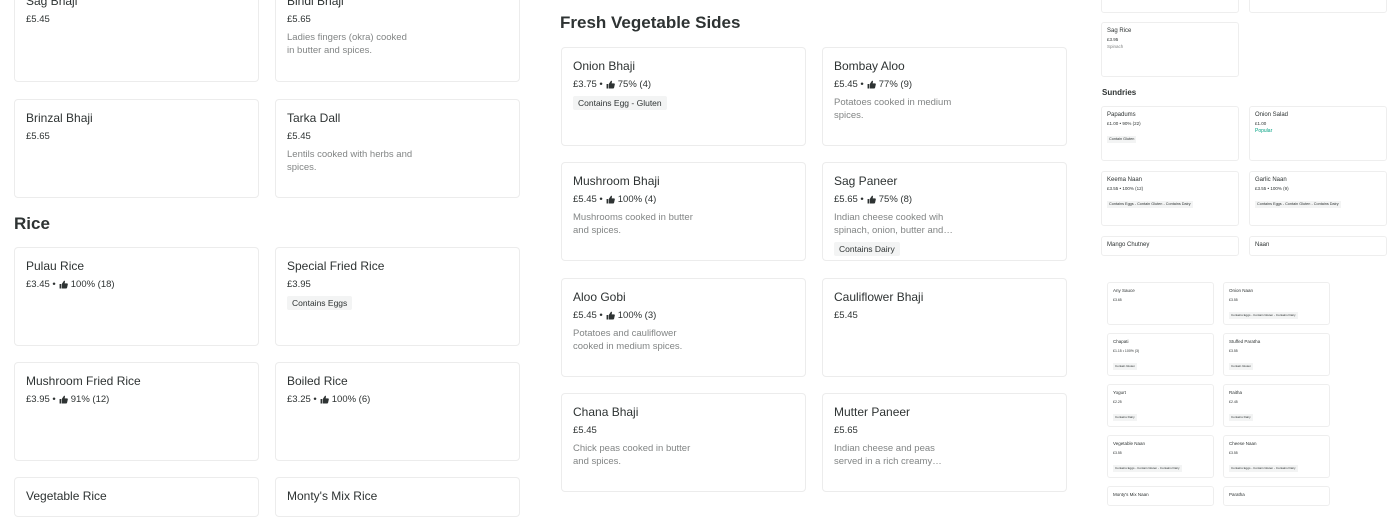 This screenshot has height=517, width=1400. Describe the element at coordinates (1237, 494) in the screenshot. I see `tiny-item-name: Paratha` at that location.